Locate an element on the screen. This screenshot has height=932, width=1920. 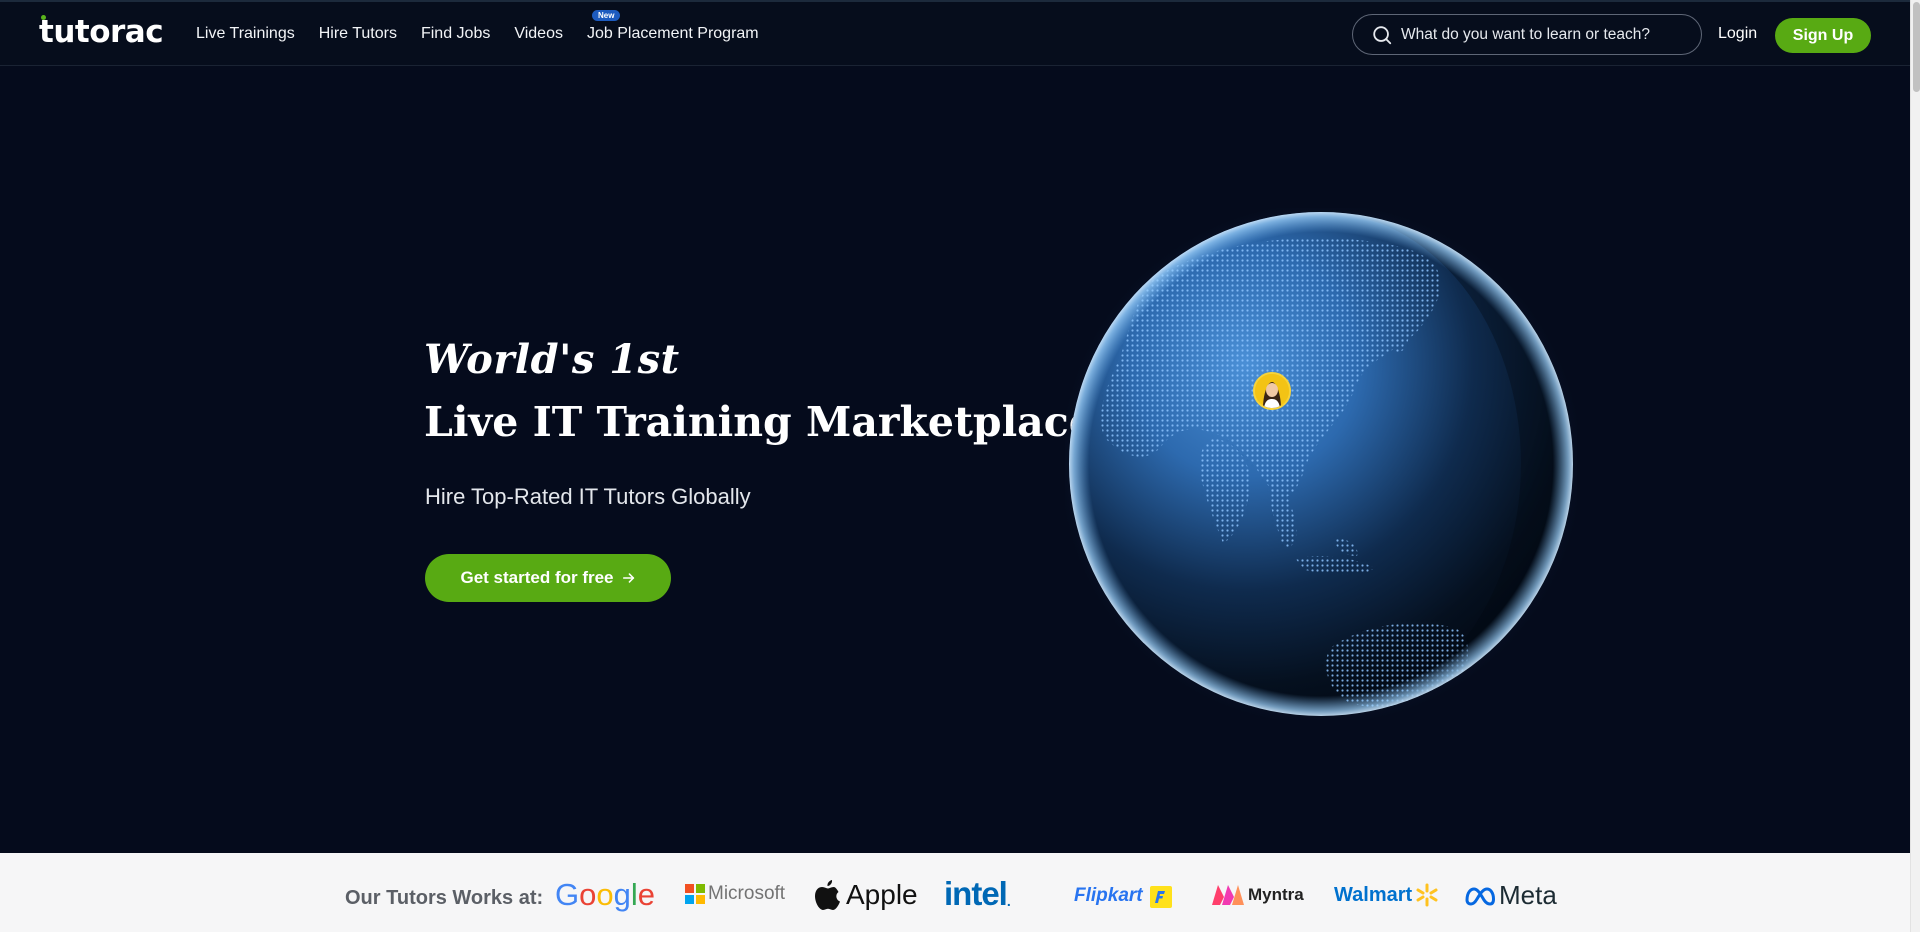
nav-find-jobs: Find Jobs is located at coordinates (455, 34).